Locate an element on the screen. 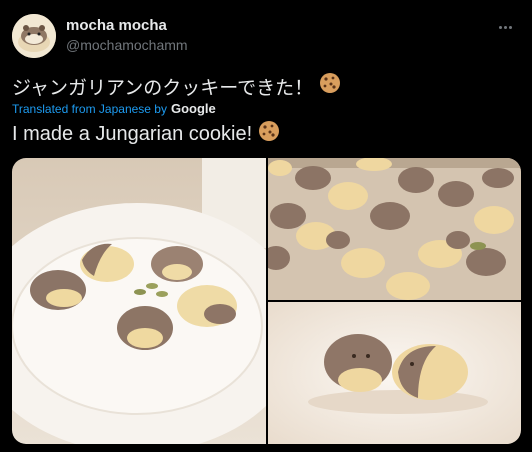 Image resolution: width=532 pixels, height=452 pixels. photo-cookies-closeup is located at coordinates (394, 373).